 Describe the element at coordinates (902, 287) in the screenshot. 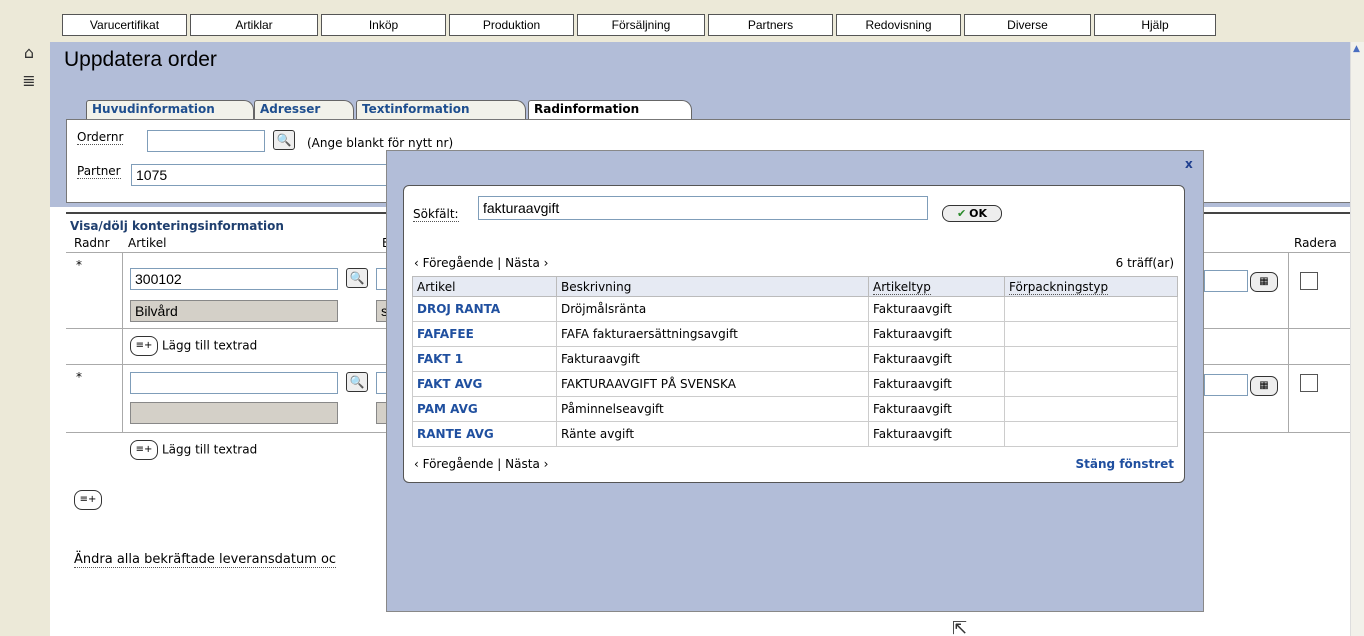

I see `col-artikeltyp-label: Artikeltyp` at that location.